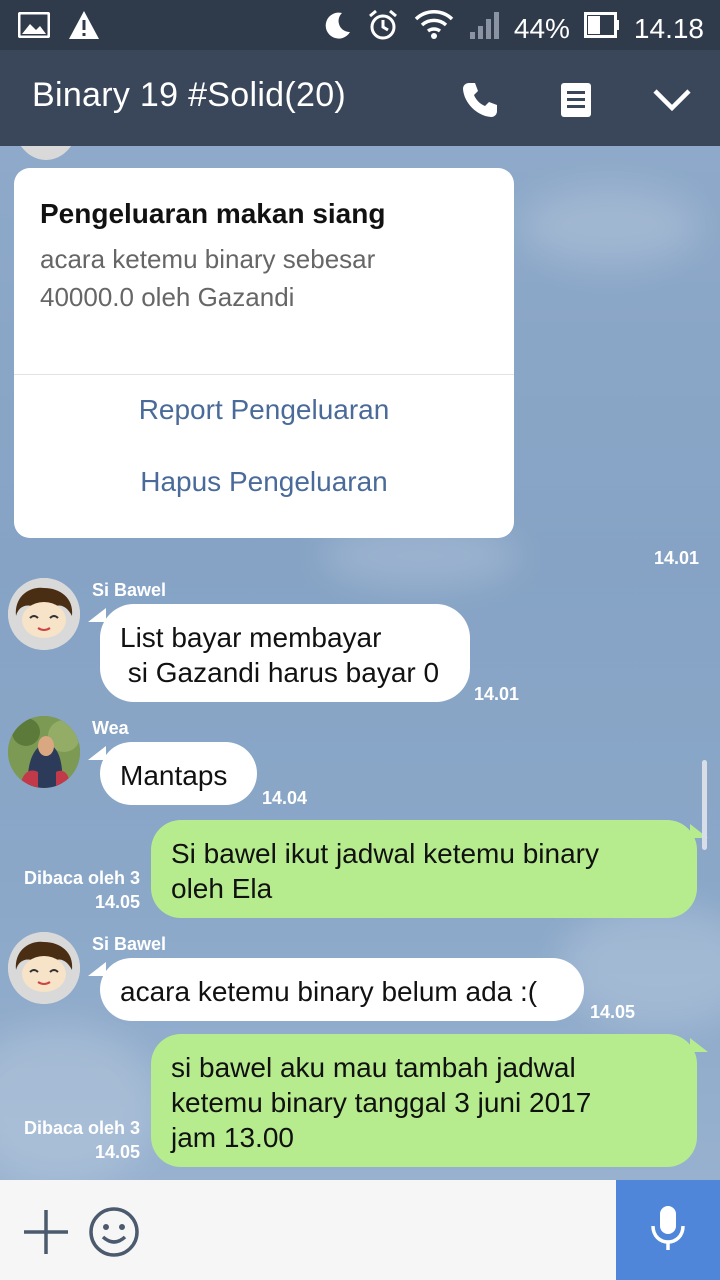 The image size is (720, 1280). Describe the element at coordinates (541, 28) in the screenshot. I see `battery-text: 44%` at that location.